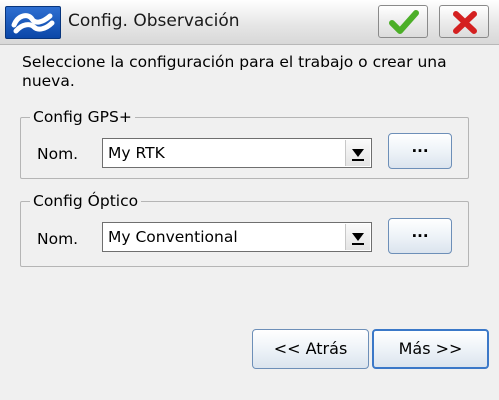 The height and width of the screenshot is (400, 499). I want to click on gps-config-dropdown: My RTK, so click(237, 153).